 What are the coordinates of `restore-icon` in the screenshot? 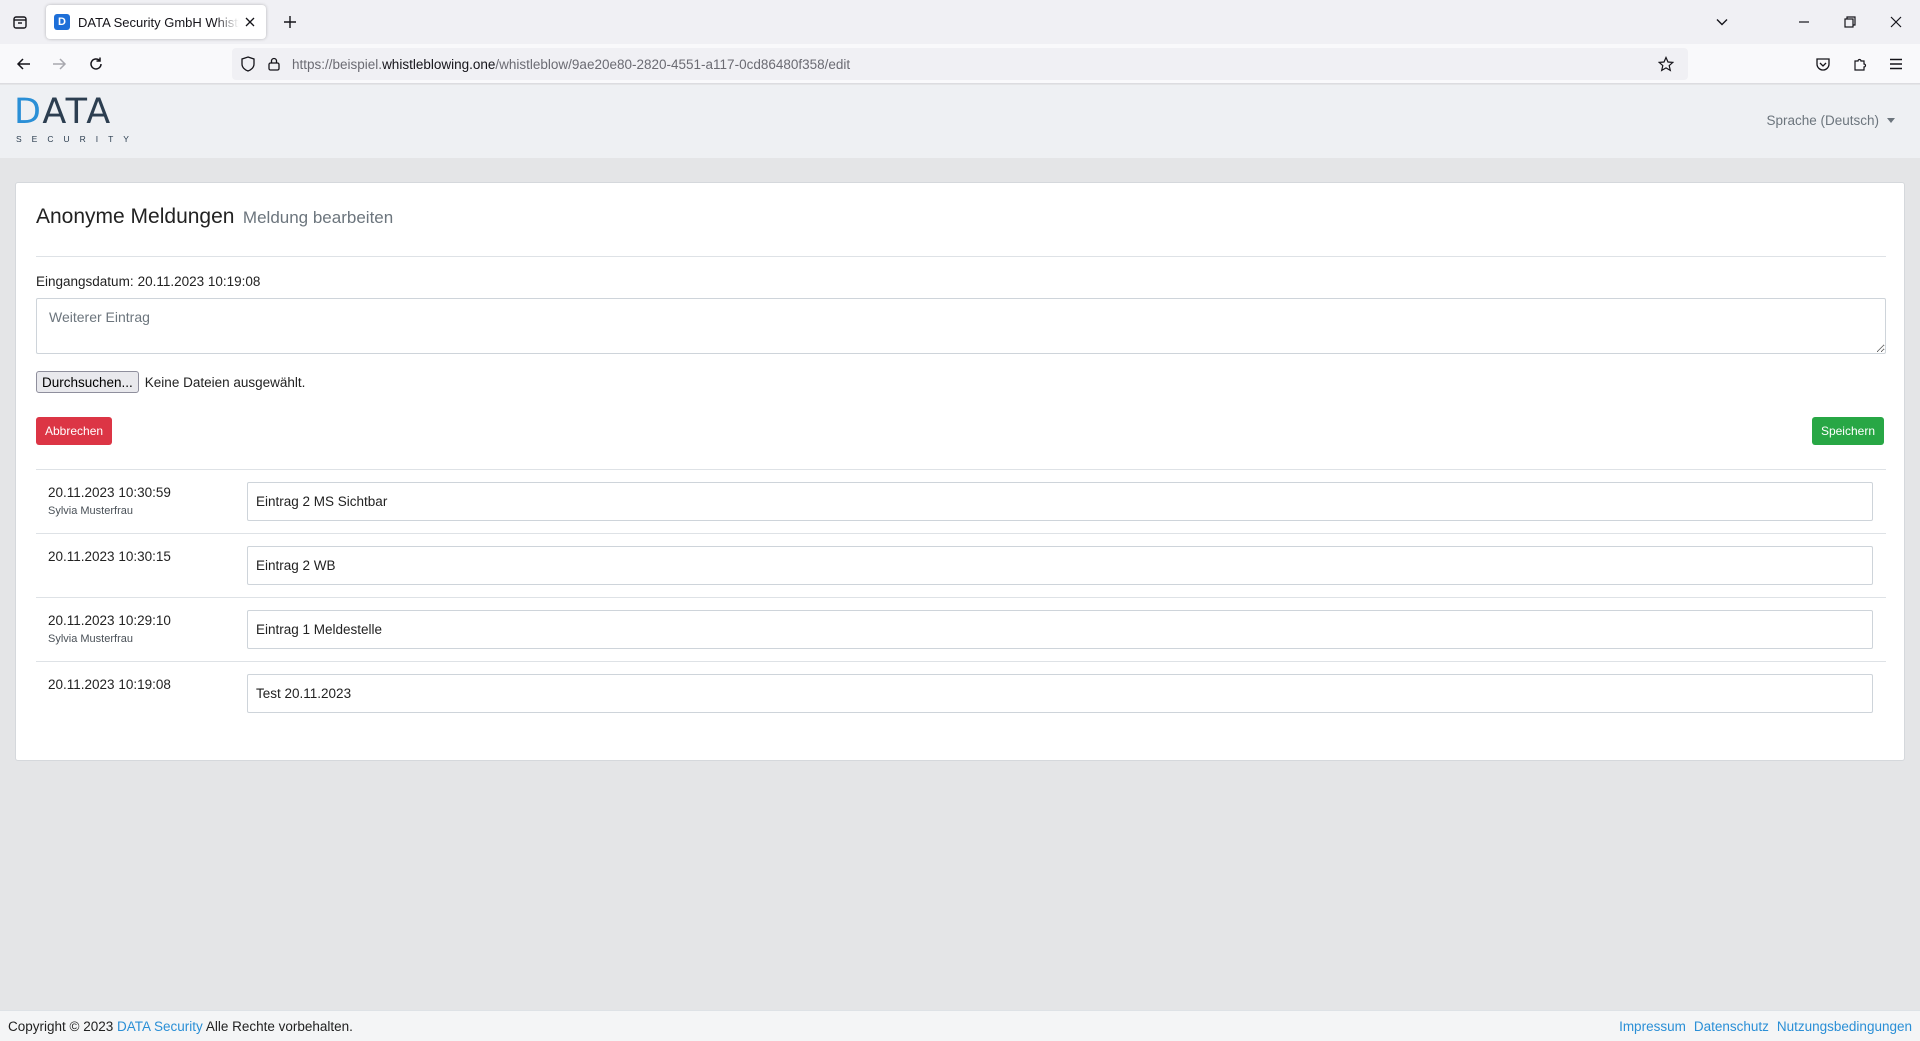 It's located at (1850, 22).